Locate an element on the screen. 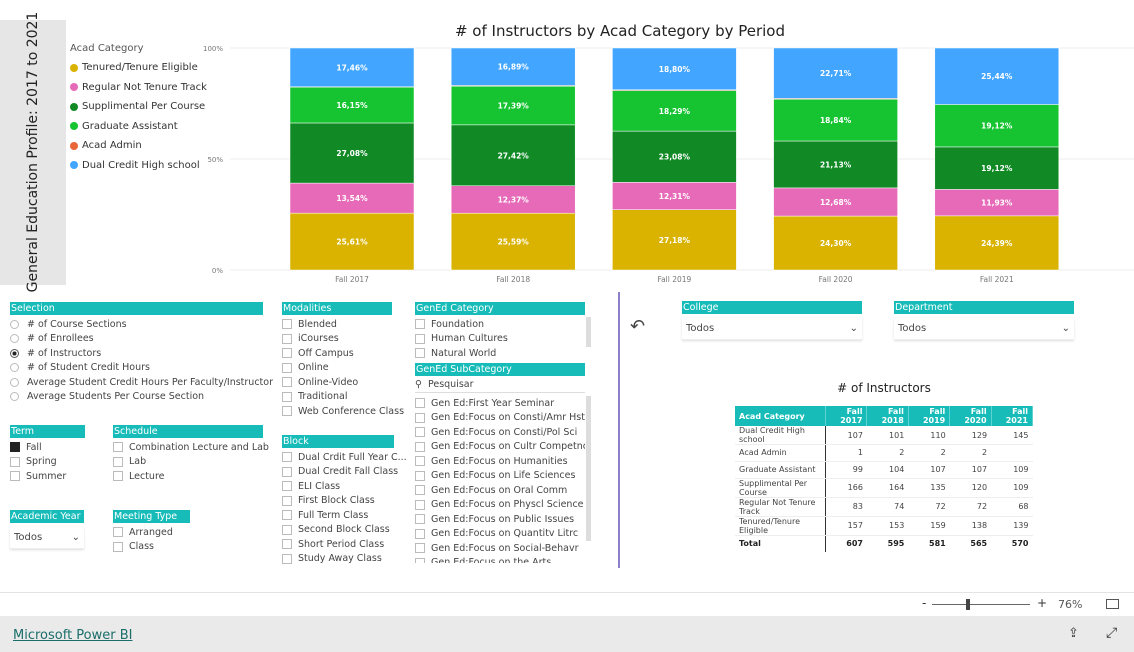 This screenshot has height=652, width=1134. slicer-option: Natural World is located at coordinates (500, 353).